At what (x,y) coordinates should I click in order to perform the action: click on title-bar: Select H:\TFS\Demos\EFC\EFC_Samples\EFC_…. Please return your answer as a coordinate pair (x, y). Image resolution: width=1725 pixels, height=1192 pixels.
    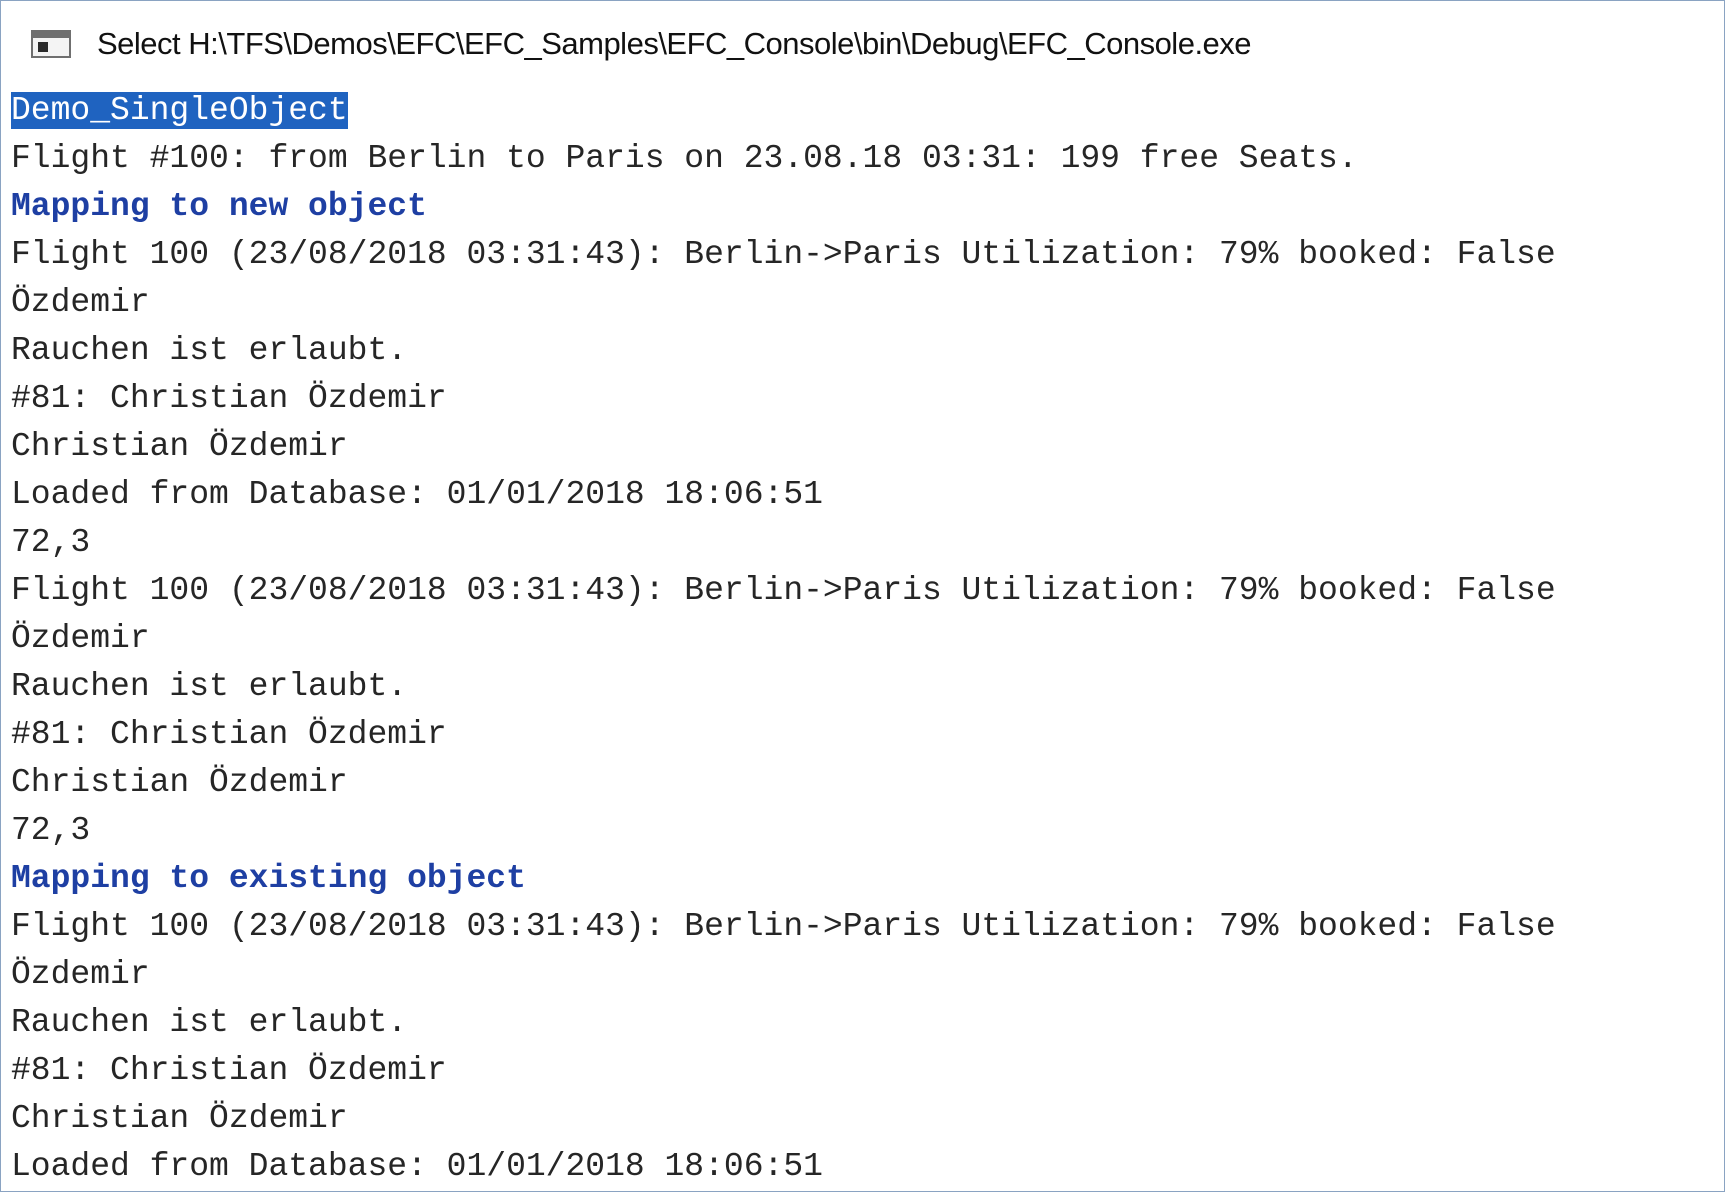
    Looking at the image, I should click on (862, 44).